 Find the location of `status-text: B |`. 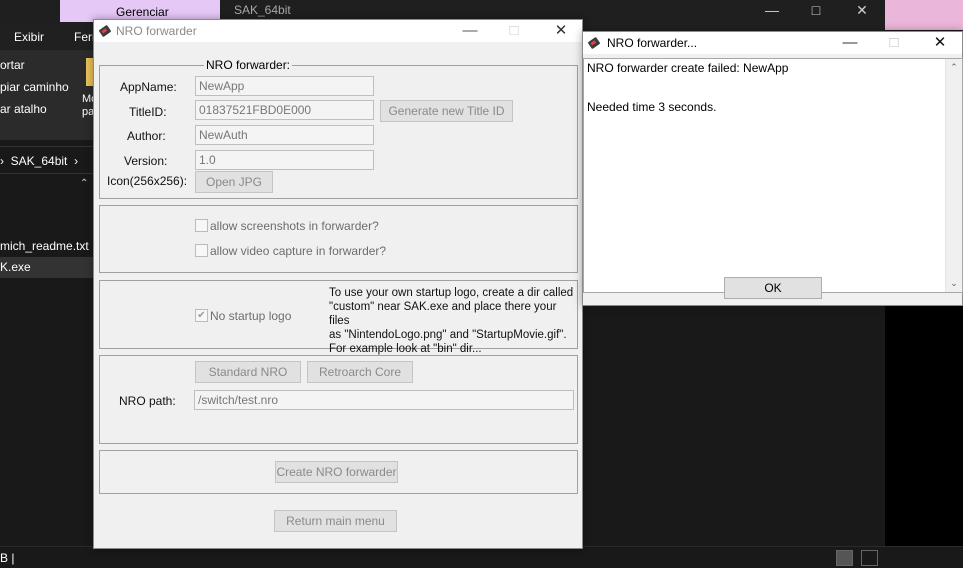

status-text: B | is located at coordinates (7, 558).